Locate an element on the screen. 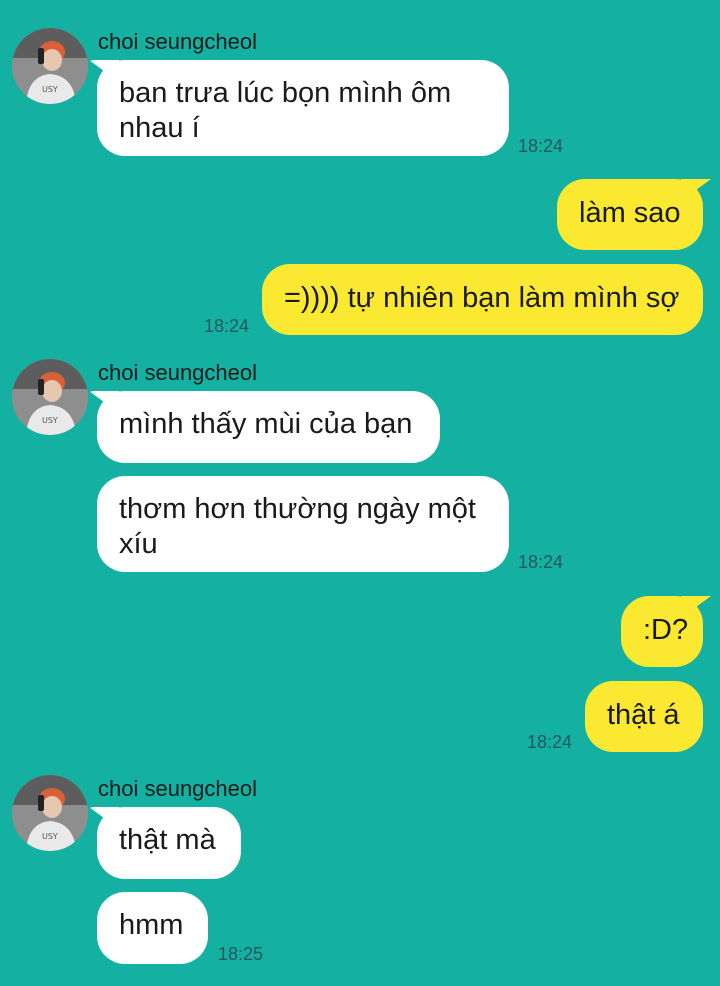  message-bubble-incoming: mình thấy mùi của bạn is located at coordinates (268, 427).